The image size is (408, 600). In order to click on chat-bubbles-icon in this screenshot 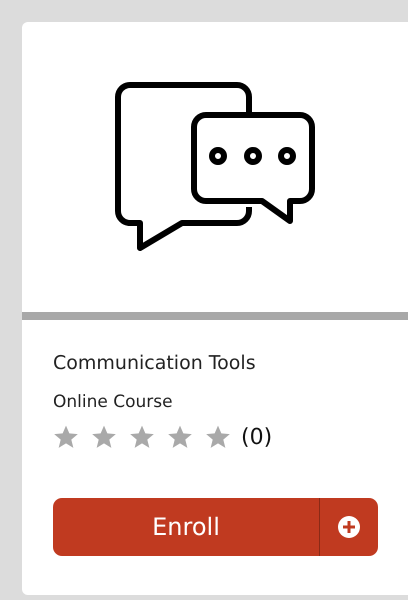, I will do `click(215, 167)`.